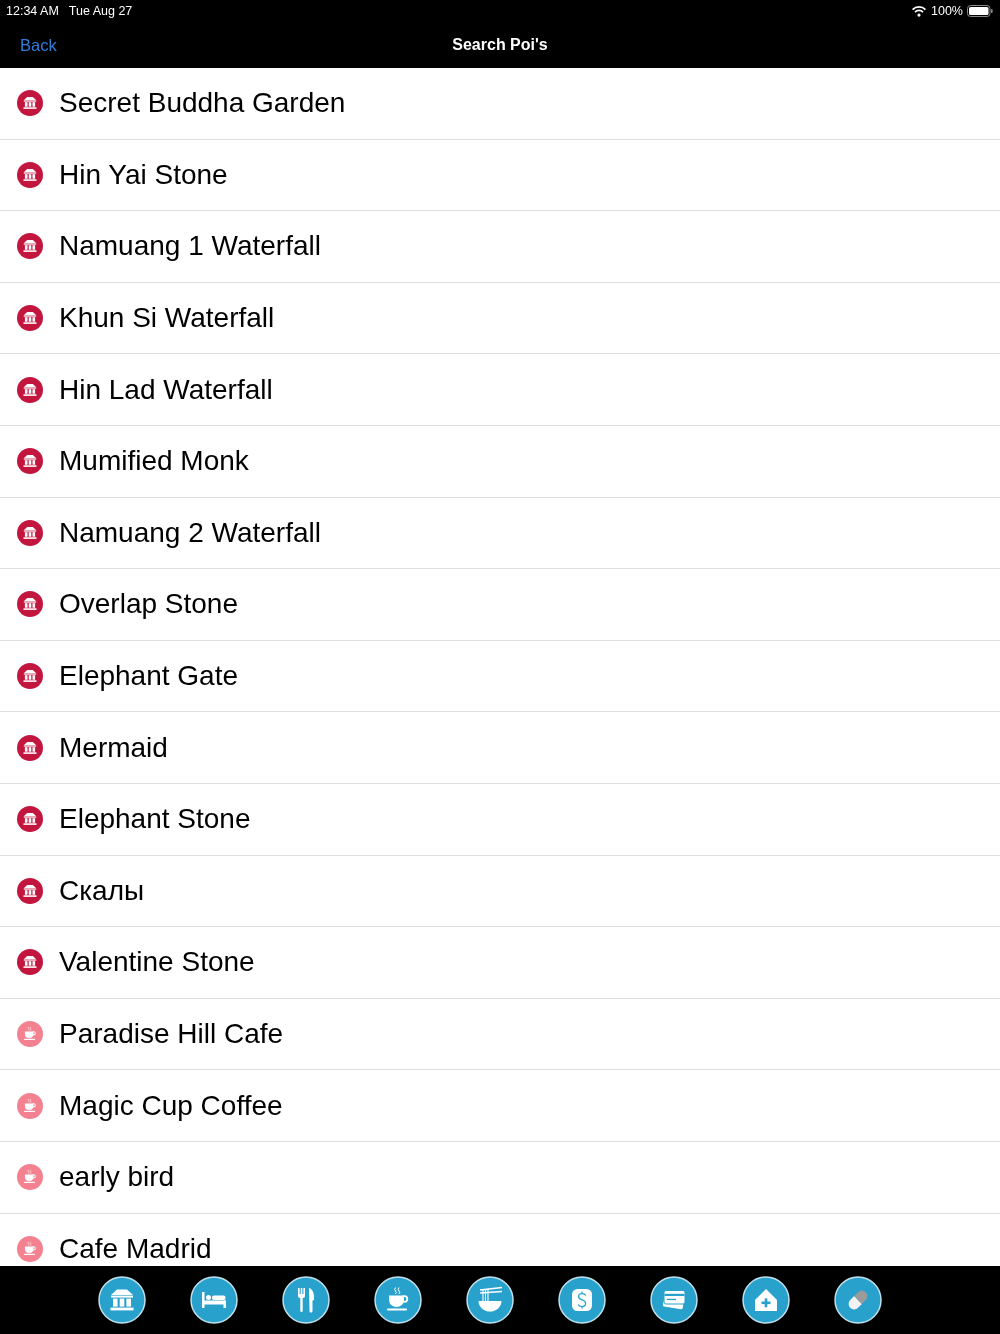 The image size is (1000, 1334). What do you see at coordinates (100, 11) in the screenshot?
I see `status-date: Tue Aug 27` at bounding box center [100, 11].